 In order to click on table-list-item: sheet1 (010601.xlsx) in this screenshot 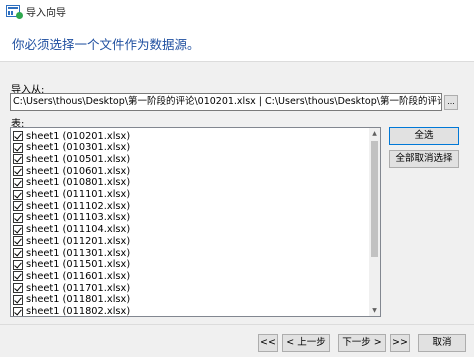, I will do `click(71, 171)`.